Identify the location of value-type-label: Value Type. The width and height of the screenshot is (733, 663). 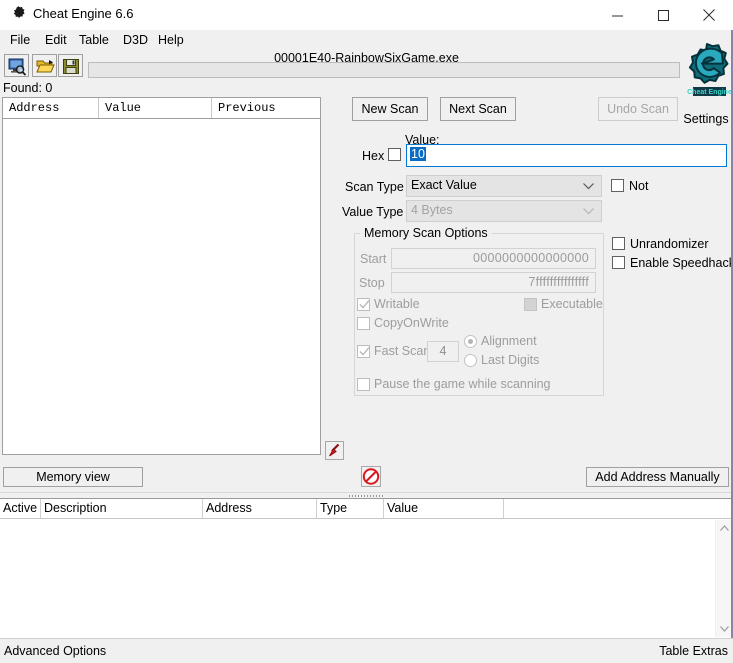
(373, 212).